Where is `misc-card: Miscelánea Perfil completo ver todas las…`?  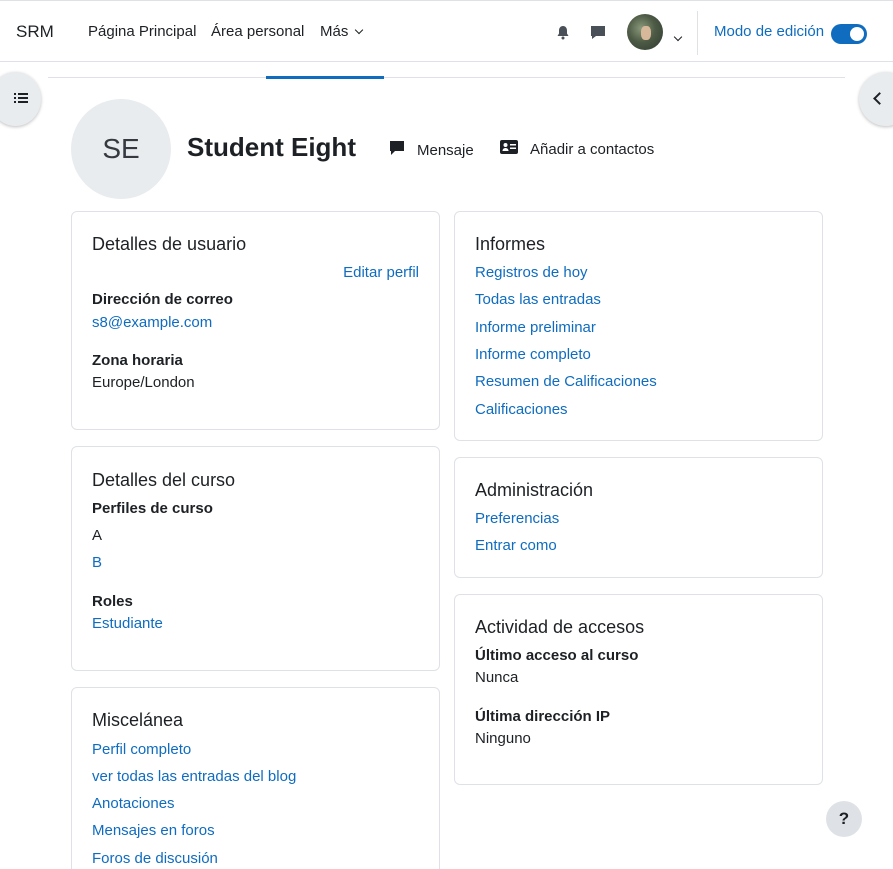 misc-card: Miscelánea Perfil completo ver todas las… is located at coordinates (255, 778).